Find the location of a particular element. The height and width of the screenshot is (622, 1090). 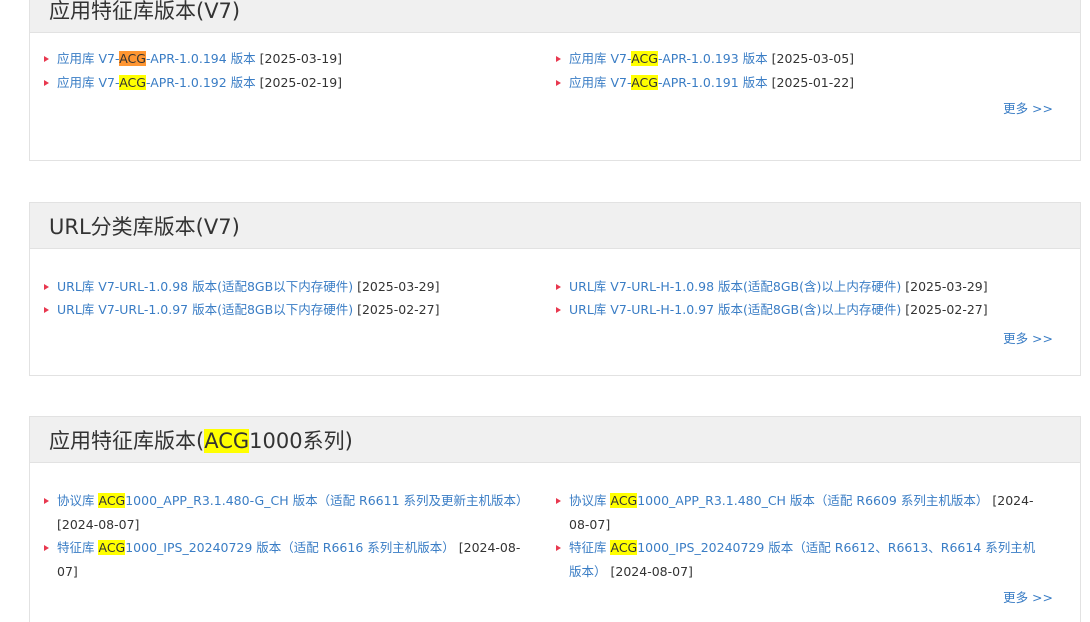

release-link: URL库 V7-URL-1.0.97 版本(适配8GB以下内存硬件) is located at coordinates (205, 309).